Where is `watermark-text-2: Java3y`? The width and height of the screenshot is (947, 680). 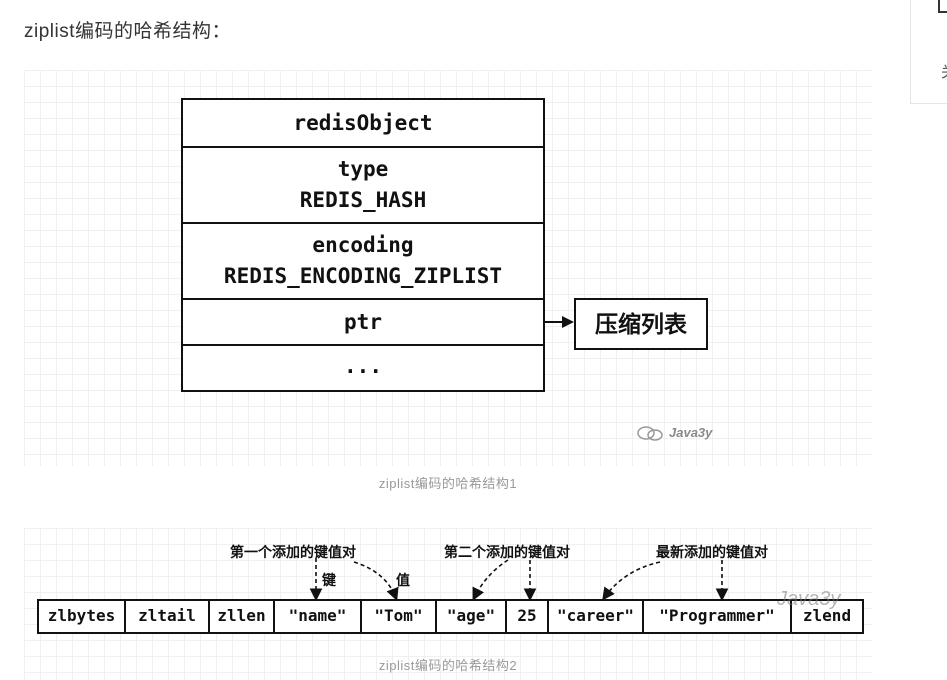 watermark-text-2: Java3y is located at coordinates (809, 599).